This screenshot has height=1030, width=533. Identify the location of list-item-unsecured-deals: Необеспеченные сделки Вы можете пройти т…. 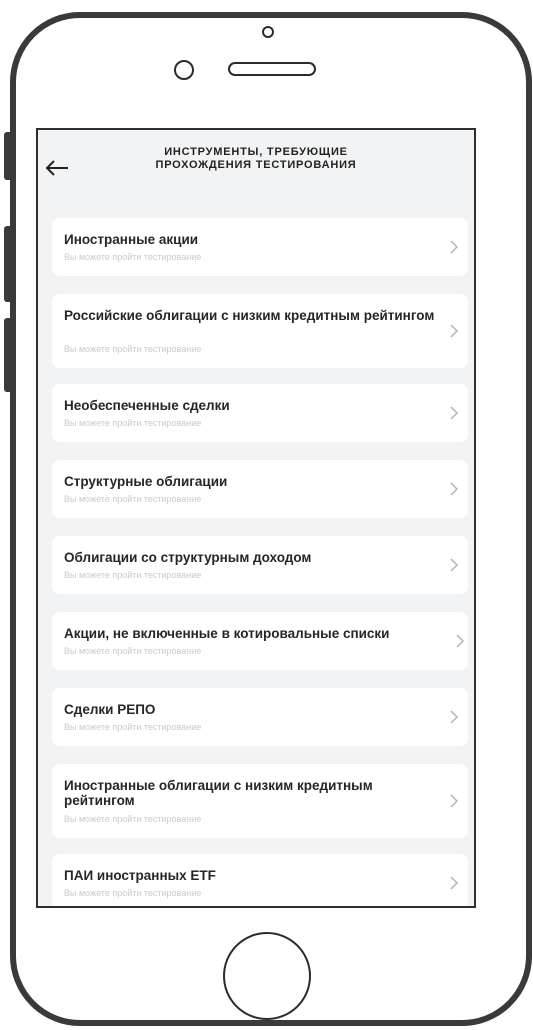
(260, 413).